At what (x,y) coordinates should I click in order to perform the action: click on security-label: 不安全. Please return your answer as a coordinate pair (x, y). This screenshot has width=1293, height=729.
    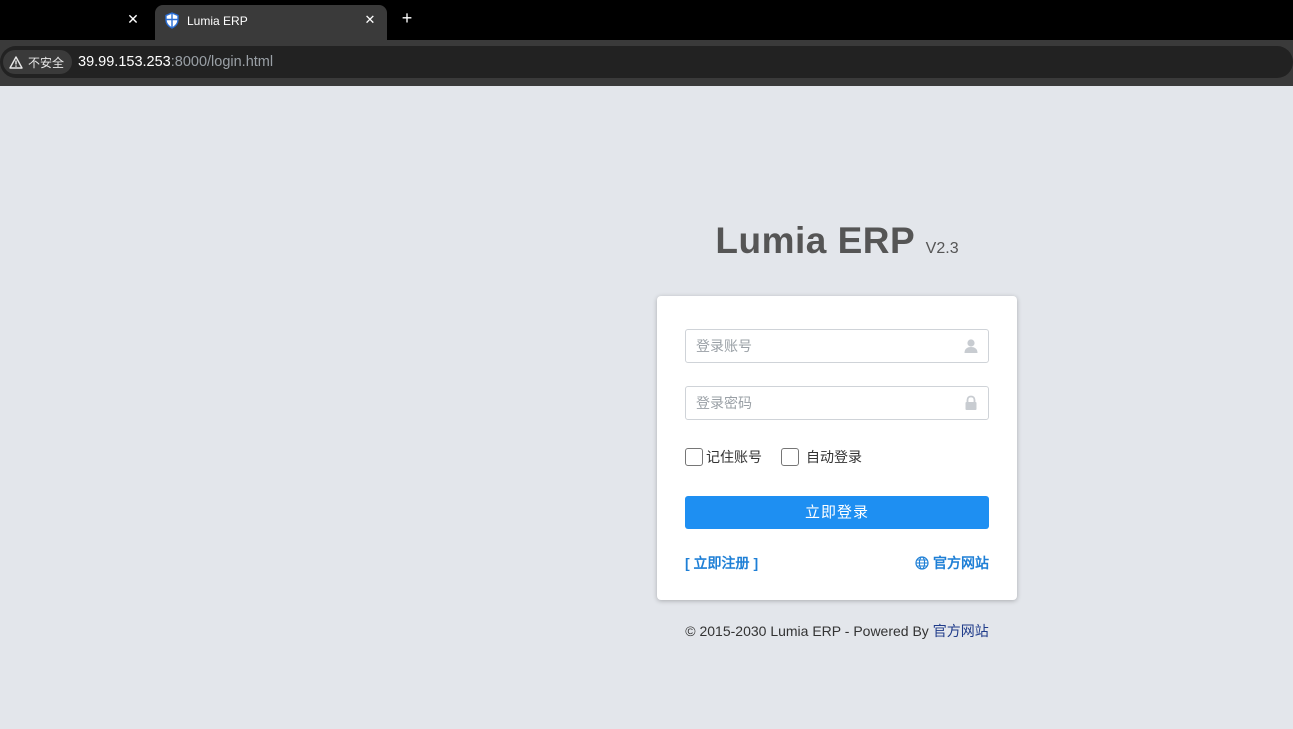
    Looking at the image, I should click on (46, 62).